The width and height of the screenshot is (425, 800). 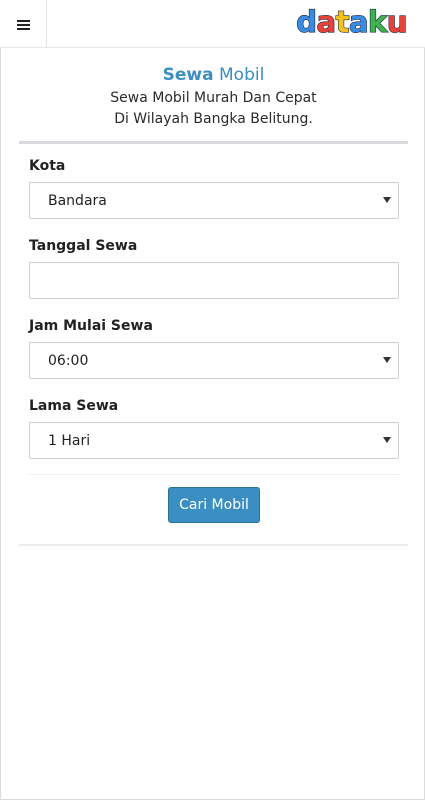 What do you see at coordinates (69, 441) in the screenshot?
I see `lama-value: 1 Hari` at bounding box center [69, 441].